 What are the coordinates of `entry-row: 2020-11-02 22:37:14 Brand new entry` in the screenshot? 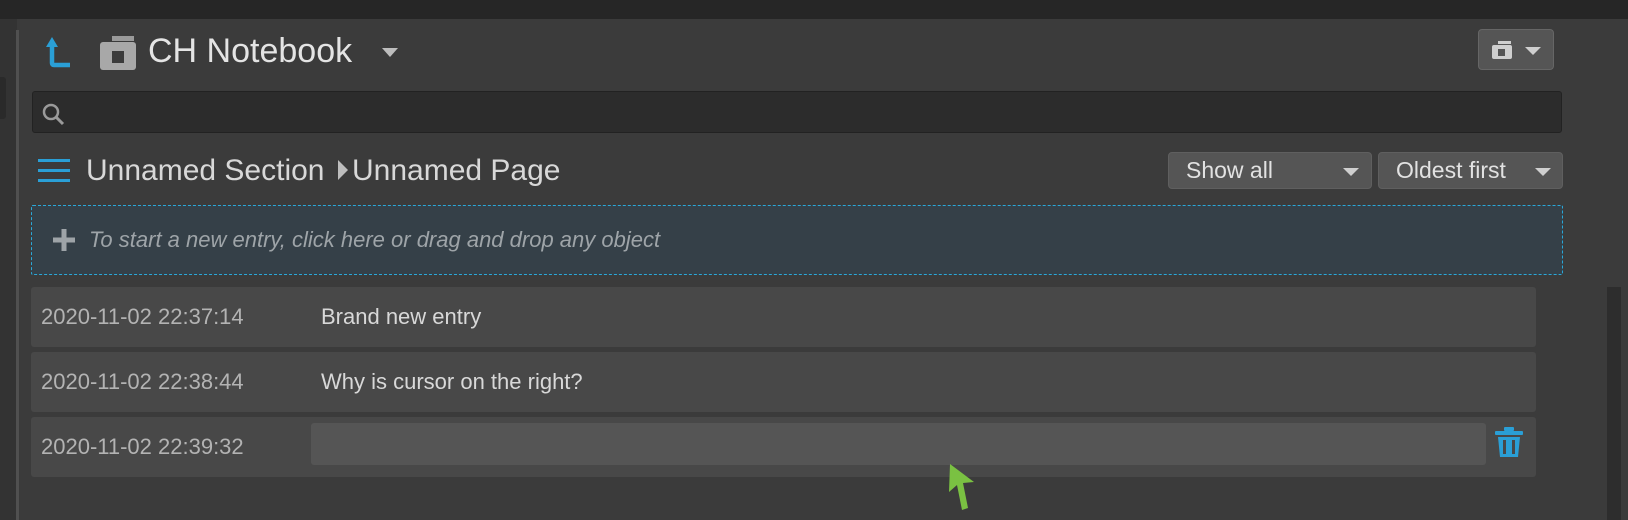 It's located at (783, 317).